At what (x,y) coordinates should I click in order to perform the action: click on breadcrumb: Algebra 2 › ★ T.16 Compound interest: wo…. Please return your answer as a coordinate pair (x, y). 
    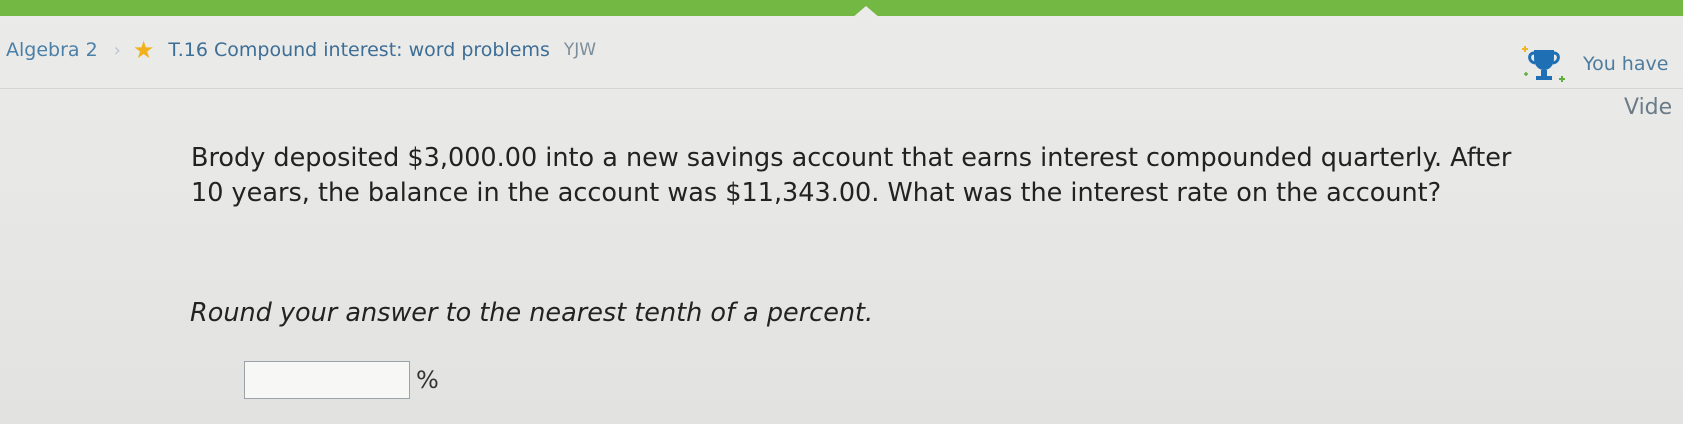
    Looking at the image, I should click on (301, 50).